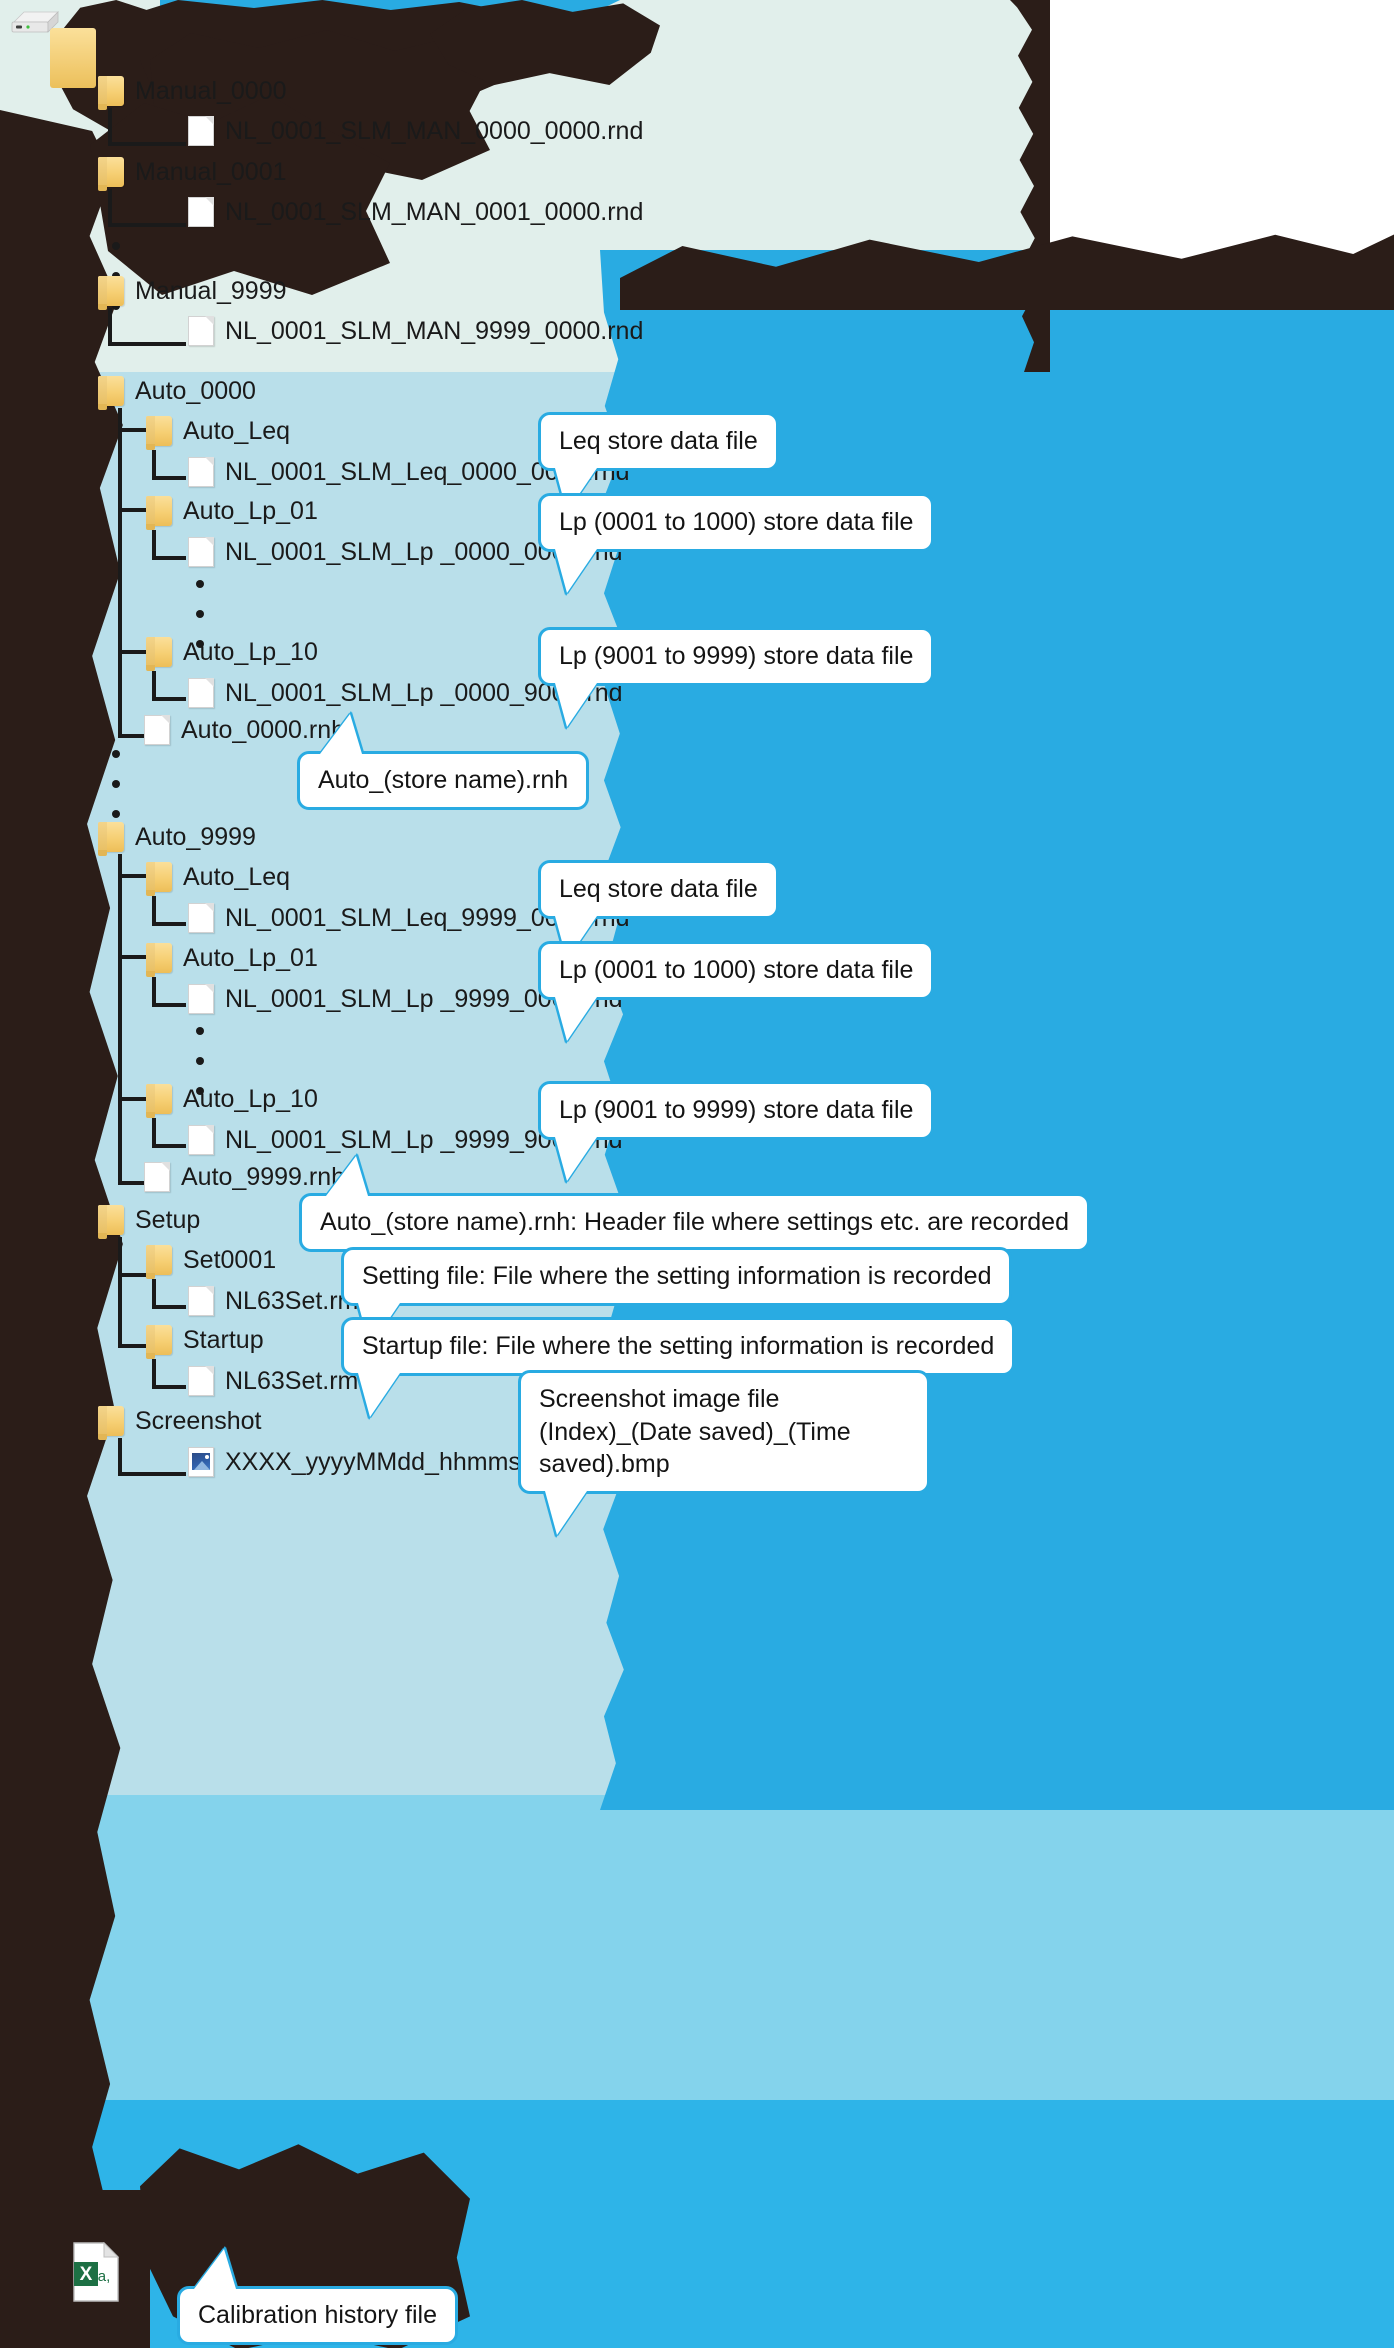 This screenshot has height=2348, width=1394. I want to click on callout-text-line2: (Index)_(Date saved)_(Time saved).bmp, so click(695, 1448).